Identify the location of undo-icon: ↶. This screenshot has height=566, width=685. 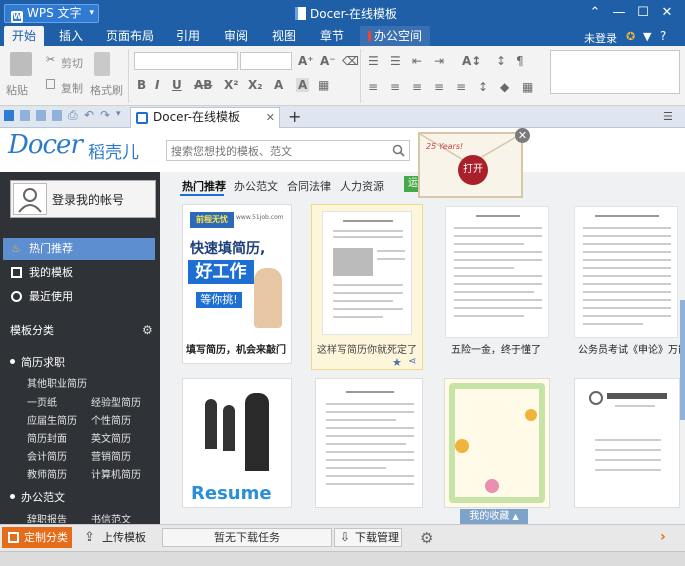
(89, 115).